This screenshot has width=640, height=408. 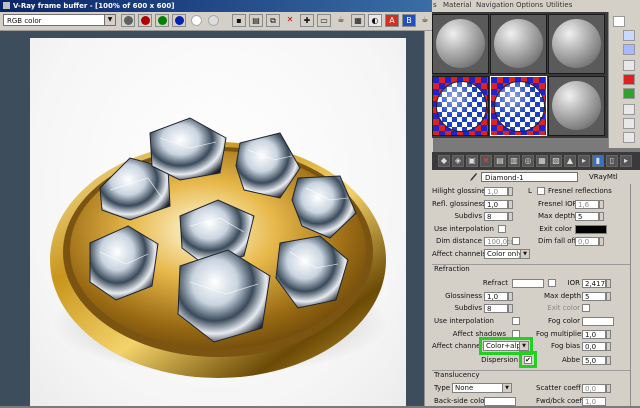 What do you see at coordinates (324, 20) in the screenshot?
I see `render-region-icon: ▭` at bounding box center [324, 20].